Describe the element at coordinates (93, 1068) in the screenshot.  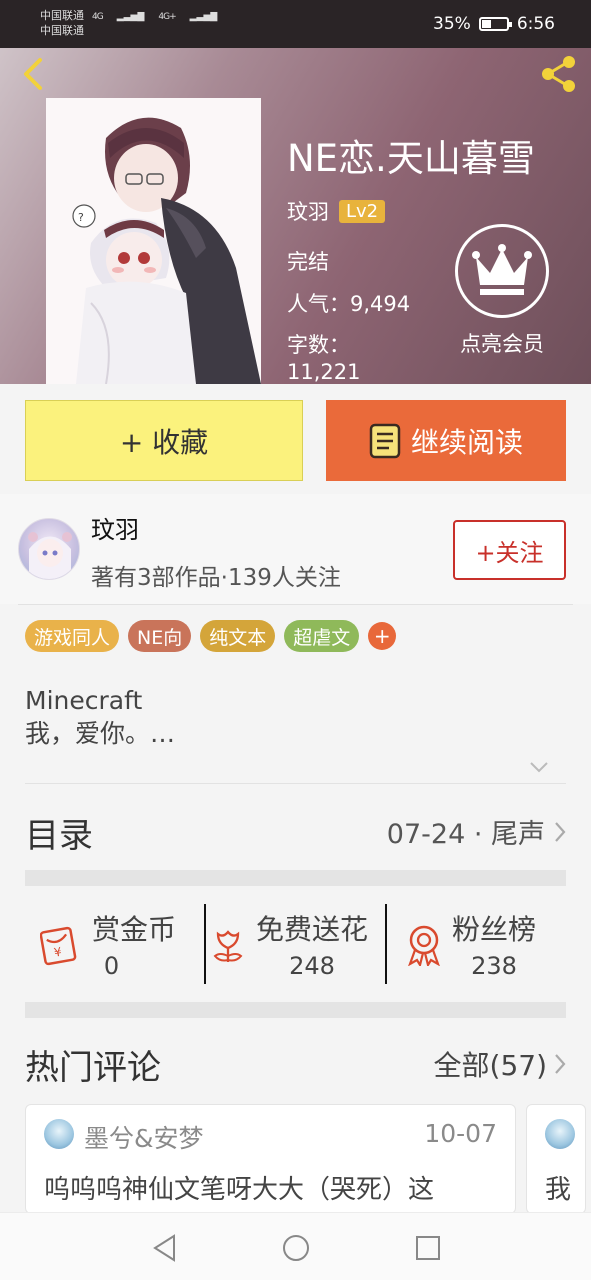
I see `hot-comments-title: 热门评论` at that location.